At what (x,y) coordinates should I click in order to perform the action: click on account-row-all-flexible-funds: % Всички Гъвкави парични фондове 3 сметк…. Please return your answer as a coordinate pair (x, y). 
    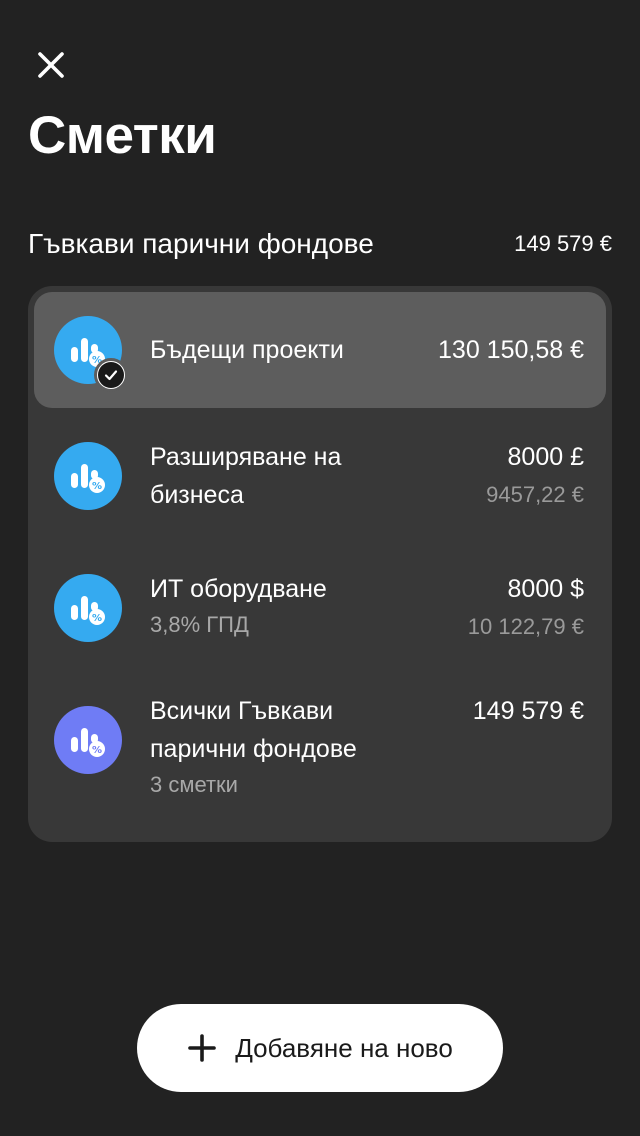
    Looking at the image, I should click on (320, 753).